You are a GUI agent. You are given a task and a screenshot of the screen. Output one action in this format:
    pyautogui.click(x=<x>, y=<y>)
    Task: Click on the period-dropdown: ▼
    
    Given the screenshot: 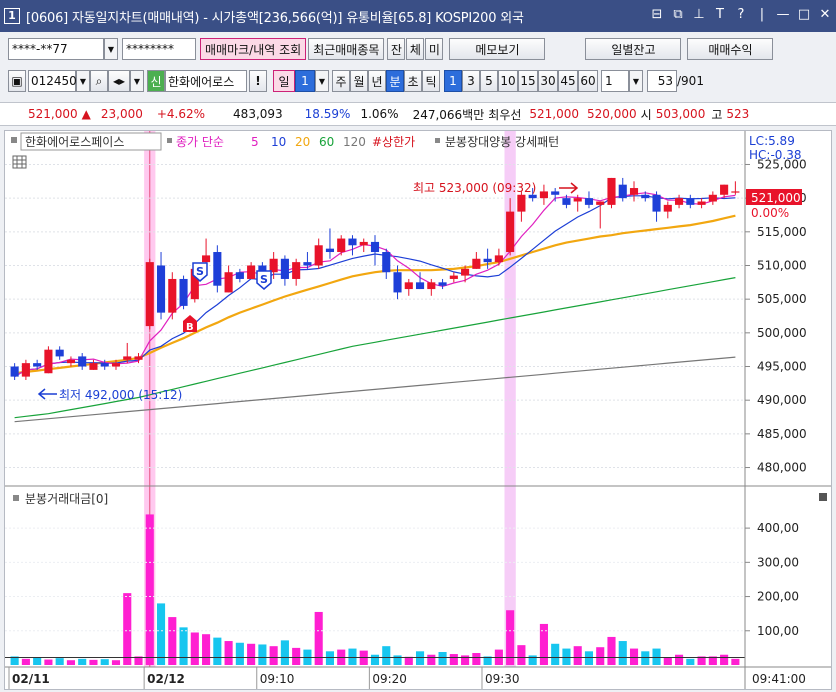 What is the action you would take?
    pyautogui.click(x=322, y=81)
    